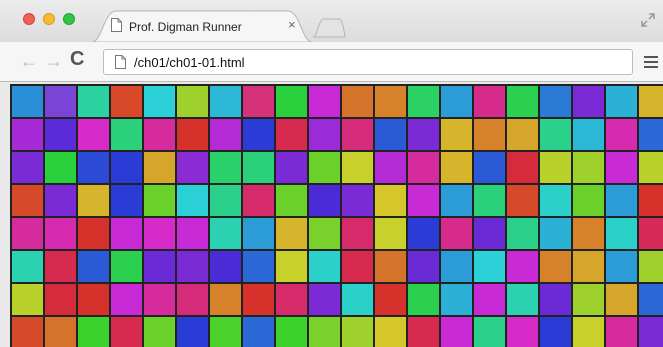 The width and height of the screenshot is (663, 347). I want to click on reload-icon: C, so click(77, 59).